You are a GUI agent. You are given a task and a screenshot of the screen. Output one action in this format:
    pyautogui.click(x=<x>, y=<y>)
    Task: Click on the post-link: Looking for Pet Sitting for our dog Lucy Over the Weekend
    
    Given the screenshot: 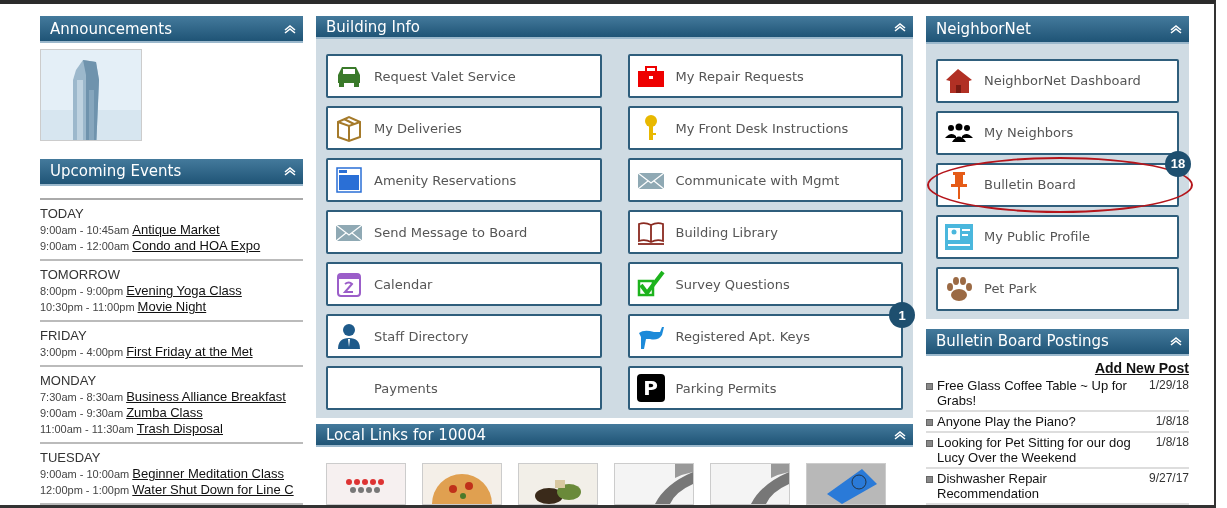 What is the action you would take?
    pyautogui.click(x=1042, y=450)
    